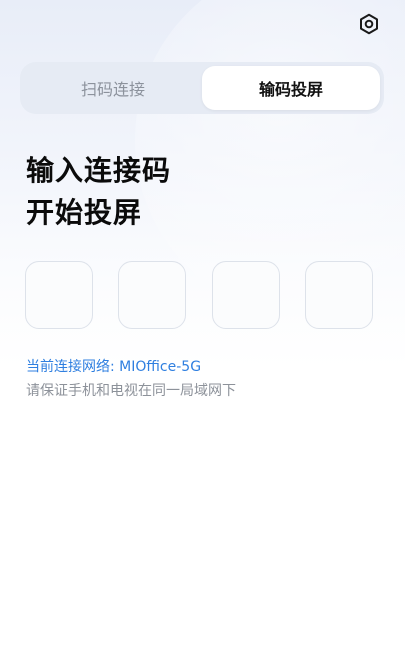 Image resolution: width=405 pixels, height=670 pixels. Describe the element at coordinates (59, 295) in the screenshot. I see `code-digit-1-input` at that location.